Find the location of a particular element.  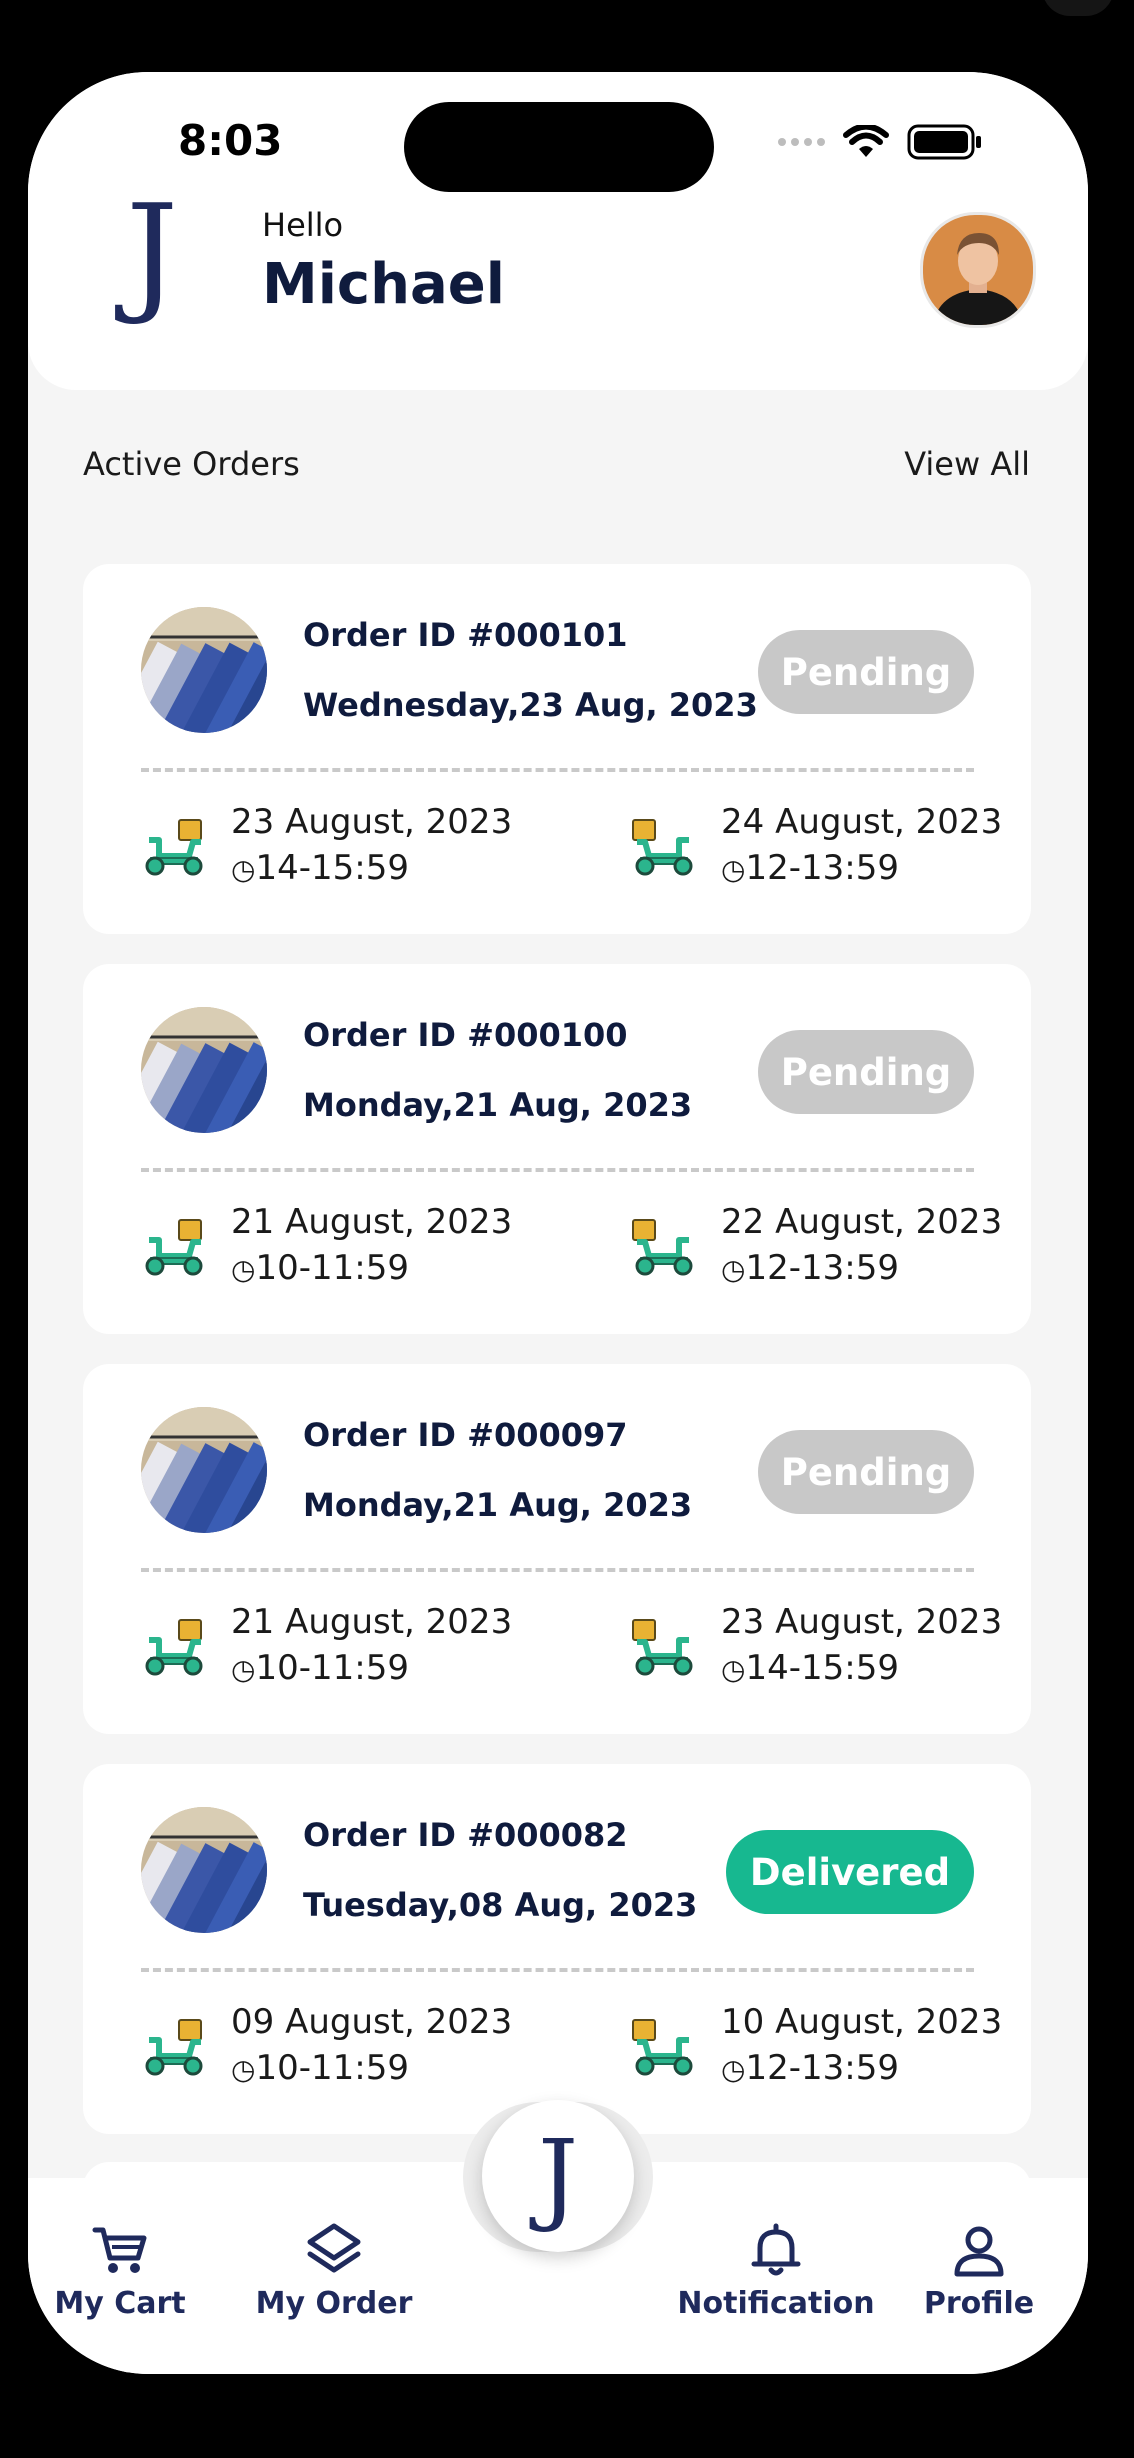

tab-notification: Notification is located at coordinates (776, 2270).